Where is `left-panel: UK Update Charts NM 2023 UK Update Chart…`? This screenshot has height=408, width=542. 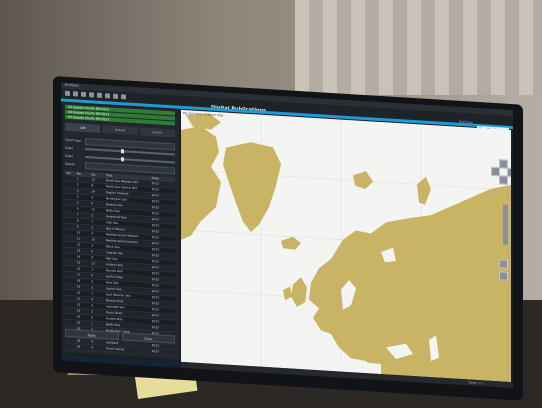 left-panel: UK Update Charts NM 2023 UK Update Chart… is located at coordinates (121, 231).